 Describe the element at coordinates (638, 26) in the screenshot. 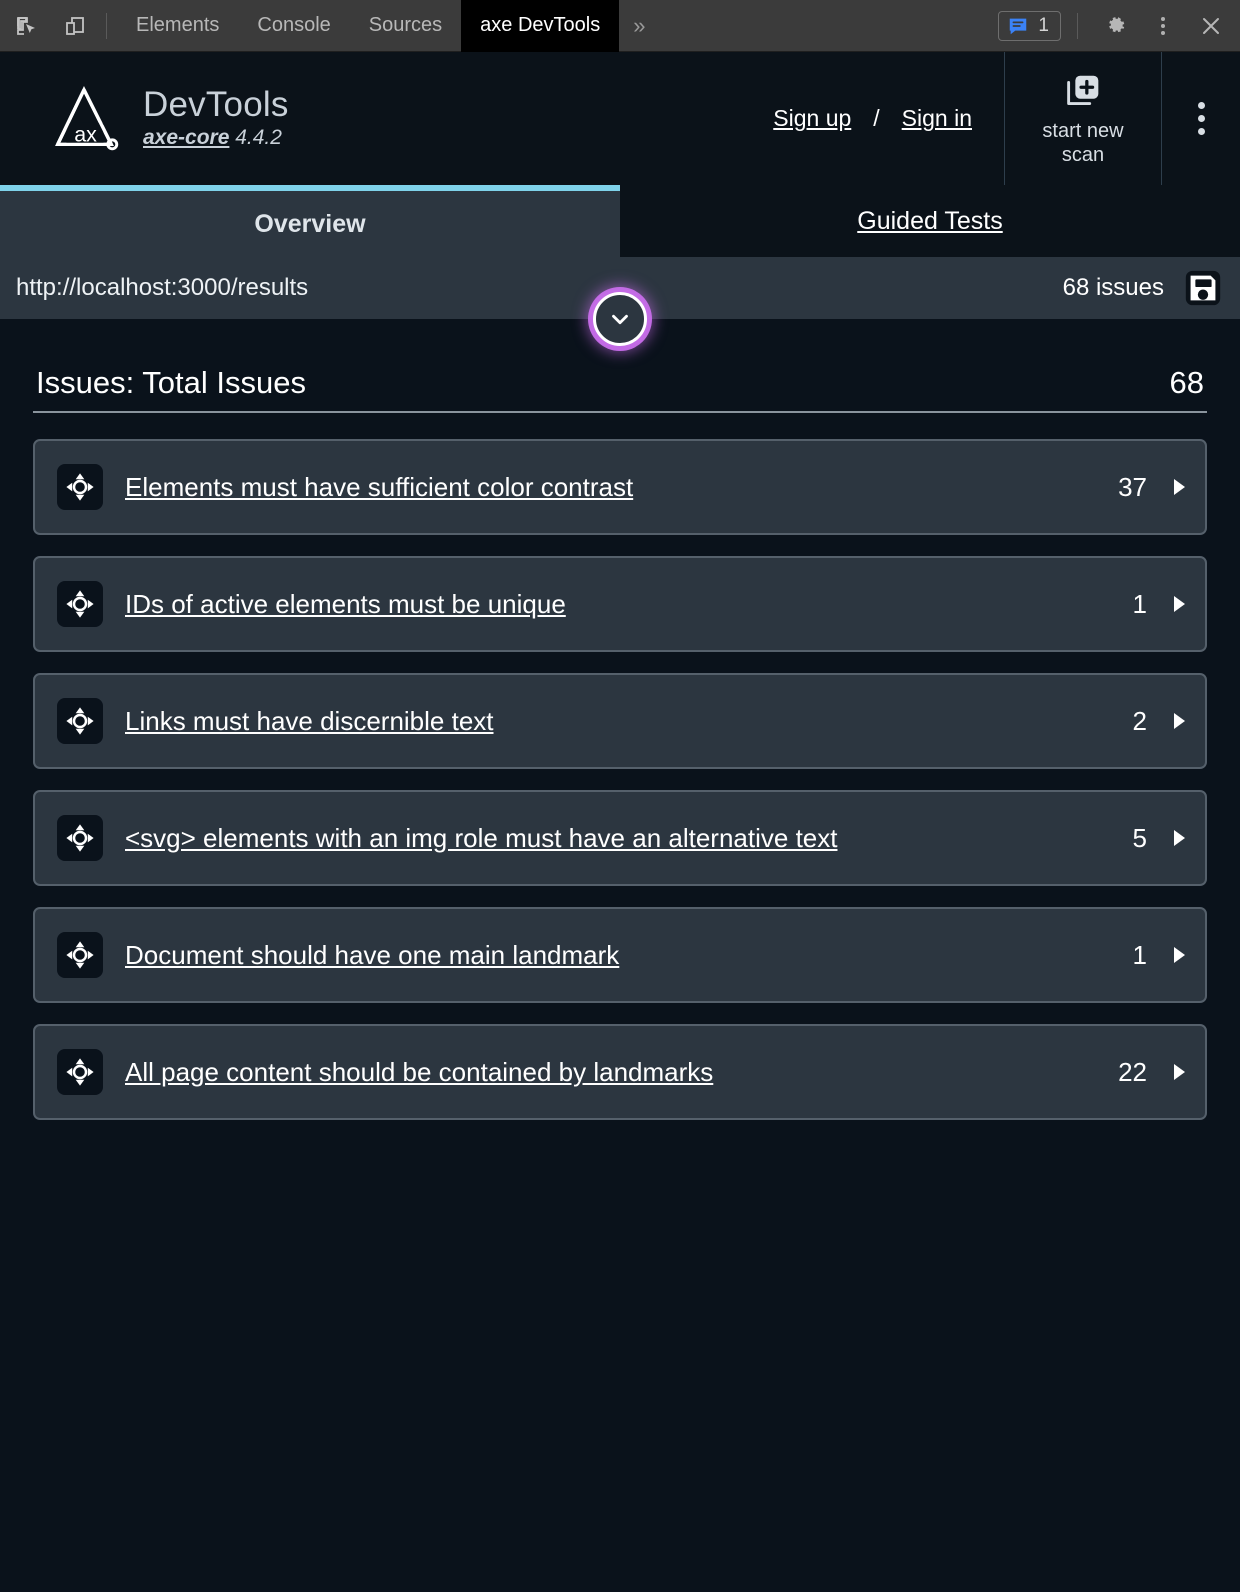

I see `devtools-tab-overflow-button: »` at that location.